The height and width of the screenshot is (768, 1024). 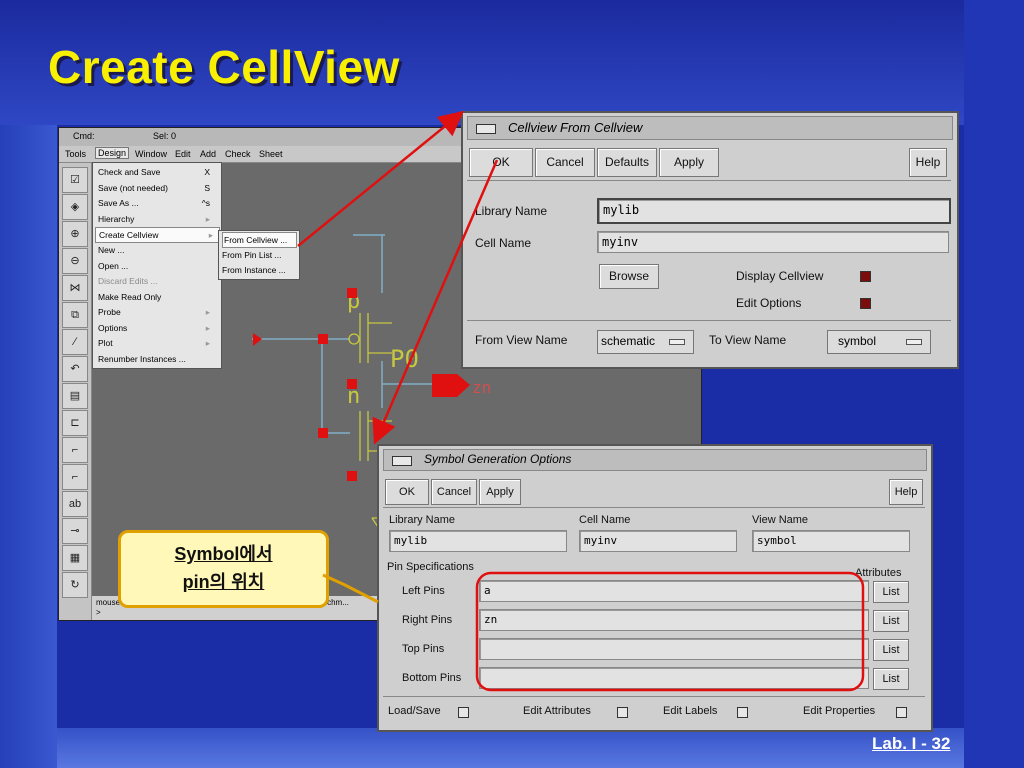 I want to click on arrow-to-cellview-dialog, so click(x=380, y=178).